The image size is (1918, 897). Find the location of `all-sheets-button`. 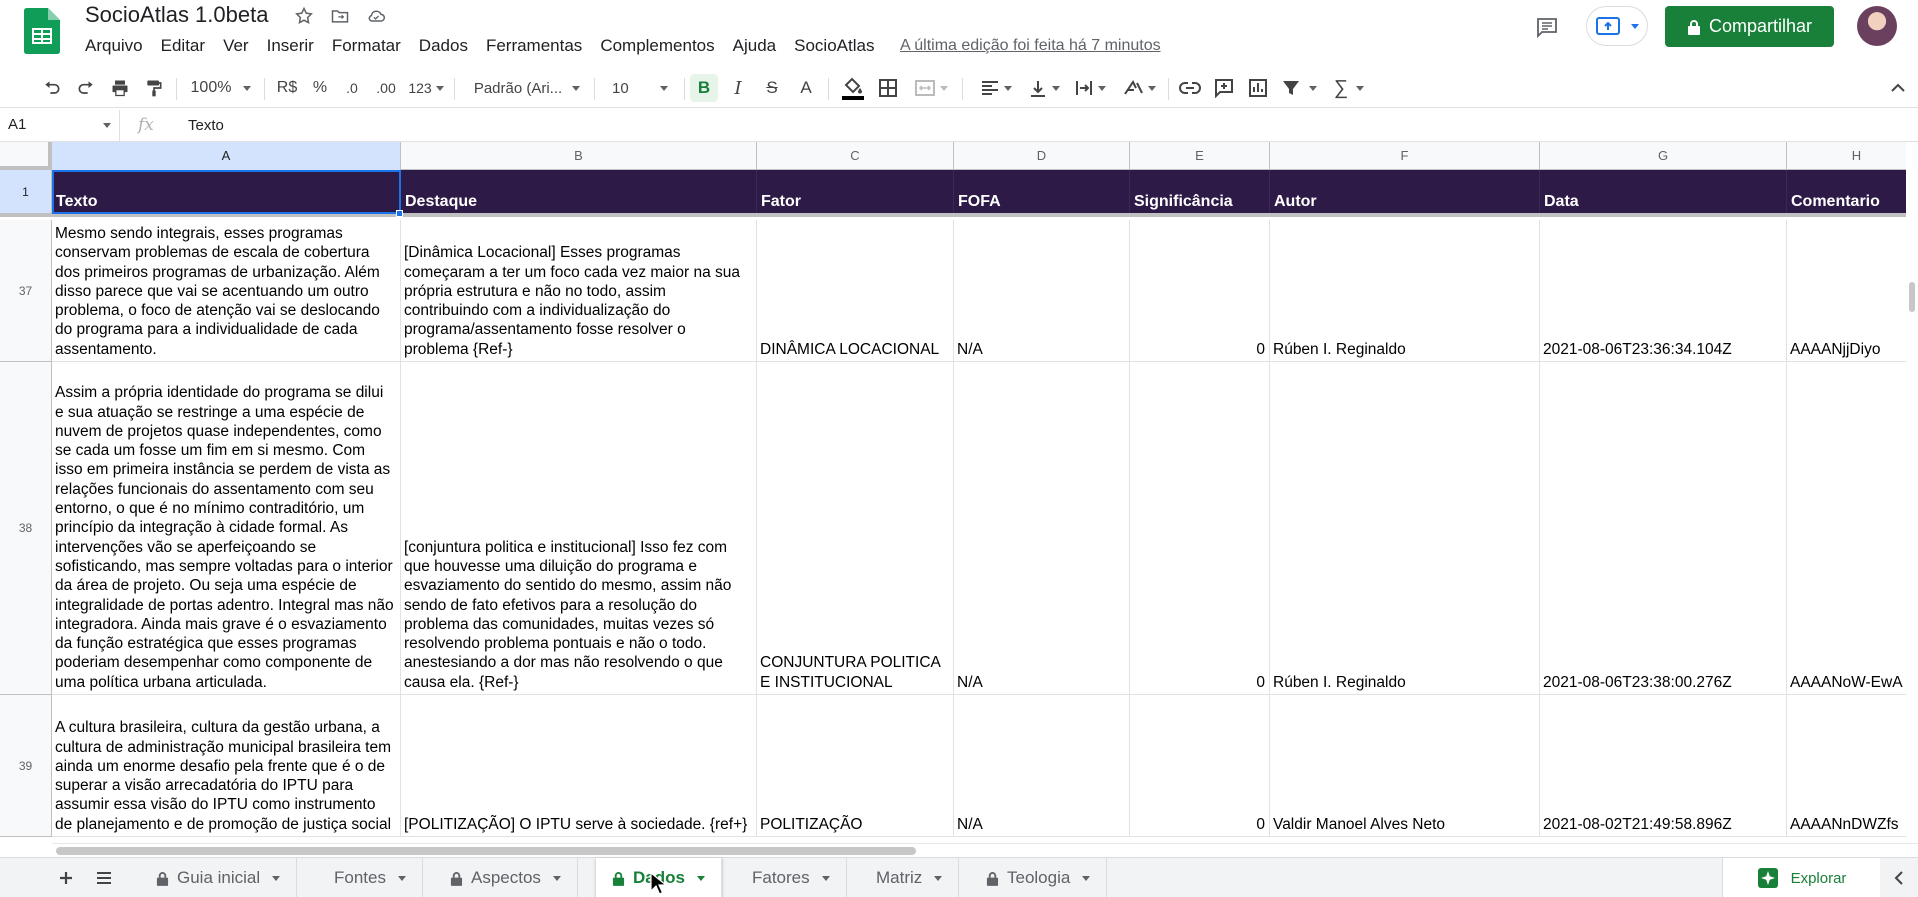

all-sheets-button is located at coordinates (104, 877).